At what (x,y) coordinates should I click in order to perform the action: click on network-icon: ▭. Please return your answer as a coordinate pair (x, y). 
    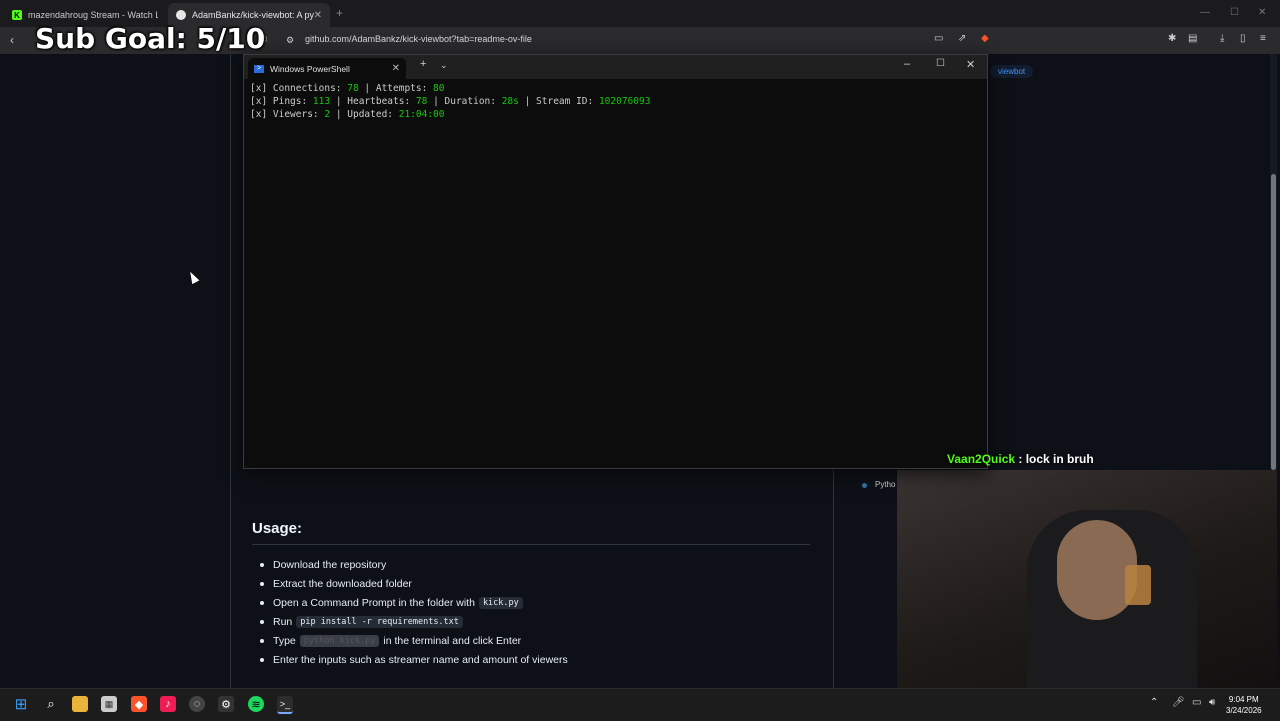
    Looking at the image, I should click on (1196, 702).